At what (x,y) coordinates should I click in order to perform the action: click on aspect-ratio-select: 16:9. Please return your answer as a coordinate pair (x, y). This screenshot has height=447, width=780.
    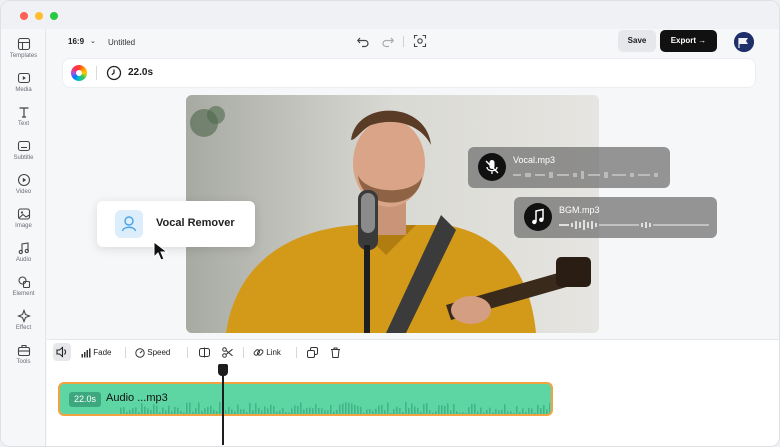
    Looking at the image, I should click on (76, 41).